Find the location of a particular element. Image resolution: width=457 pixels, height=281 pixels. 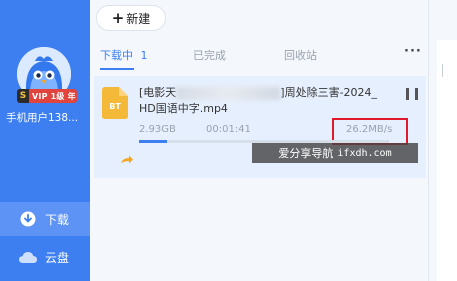

tab-recycle-bin: 回收站 is located at coordinates (300, 55).